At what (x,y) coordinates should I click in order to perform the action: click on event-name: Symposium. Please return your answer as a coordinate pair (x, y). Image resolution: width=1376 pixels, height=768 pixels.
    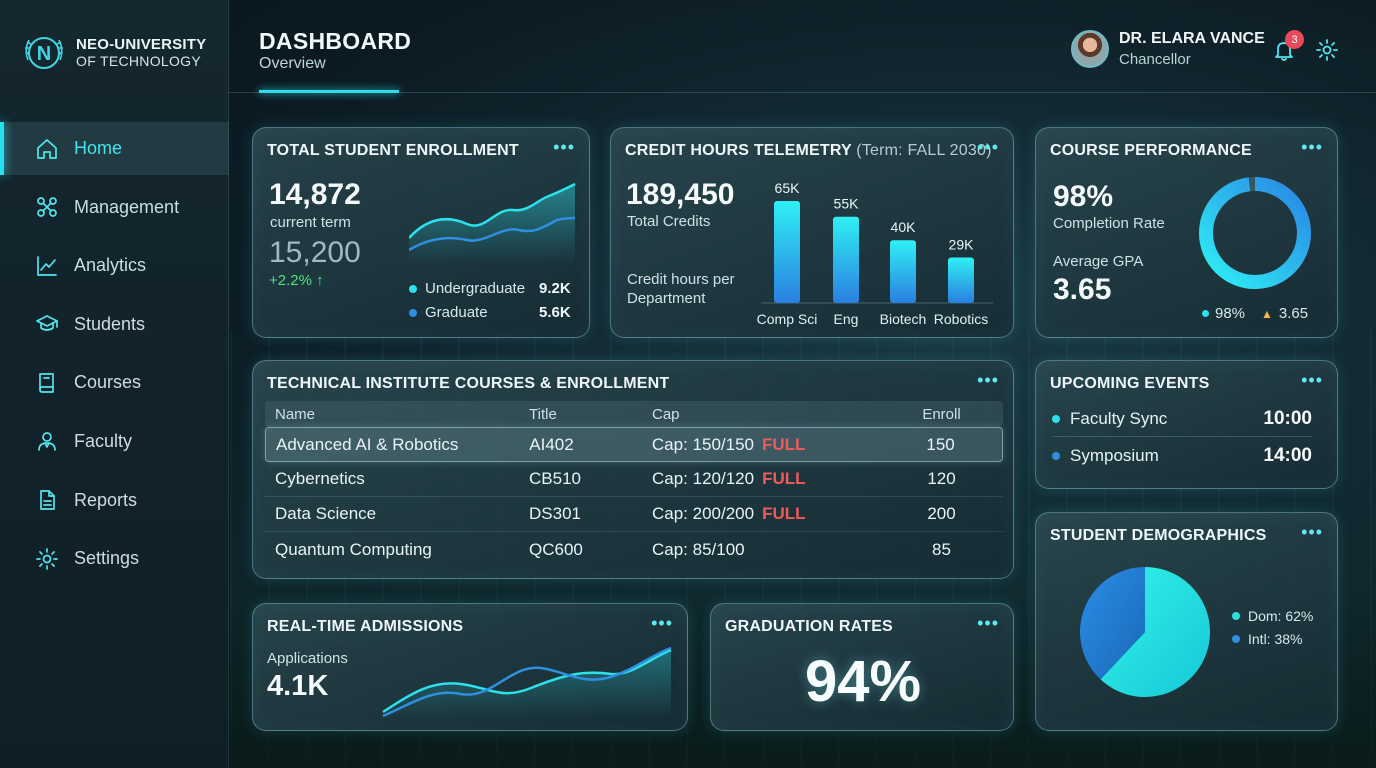
    Looking at the image, I should click on (1114, 455).